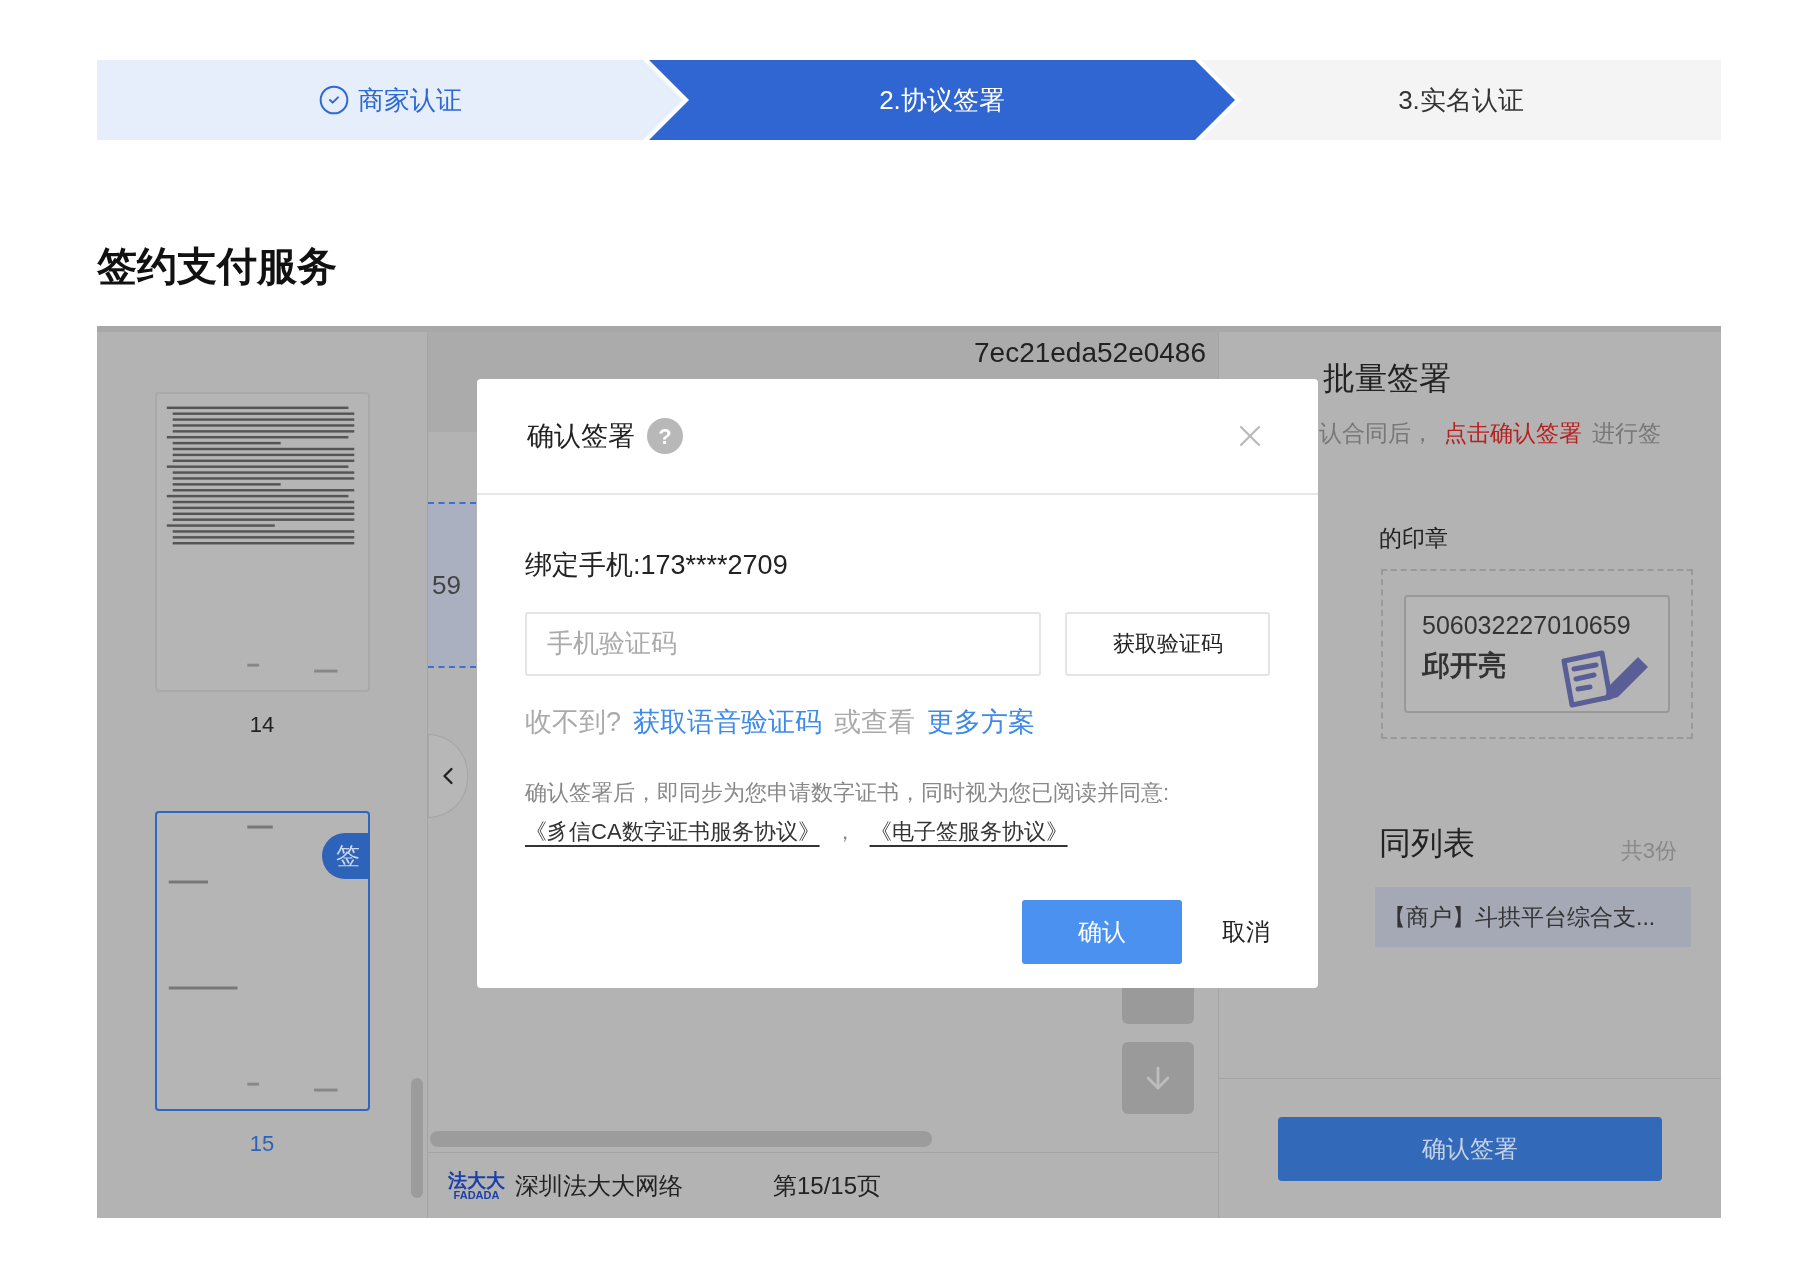  Describe the element at coordinates (1464, 665) in the screenshot. I see `seal-name: 邱开亮` at that location.